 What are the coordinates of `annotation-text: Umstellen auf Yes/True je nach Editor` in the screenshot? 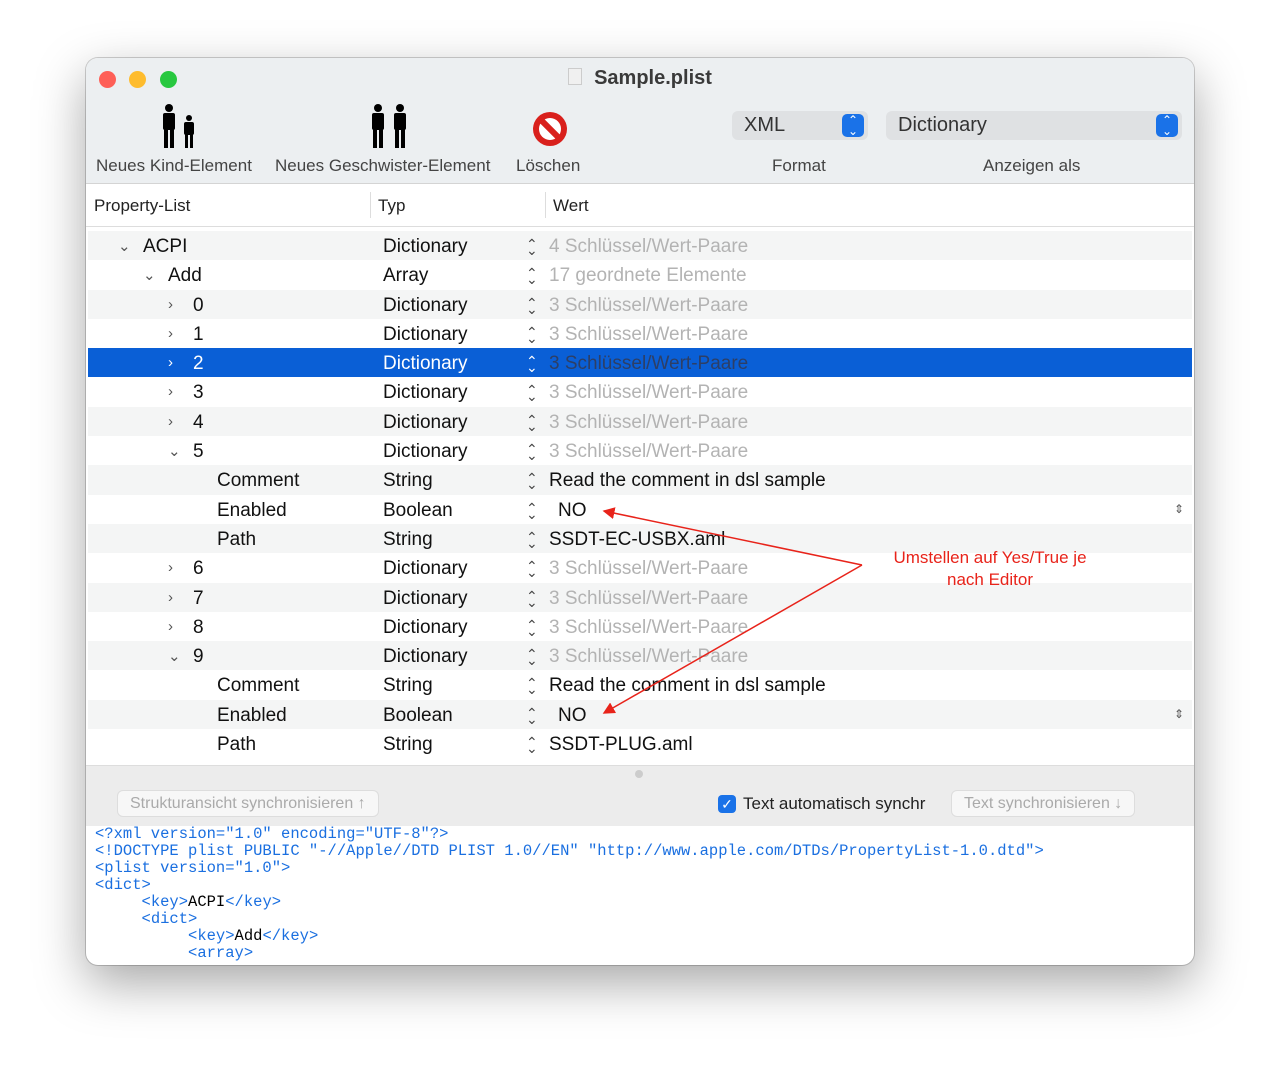 It's located at (990, 569).